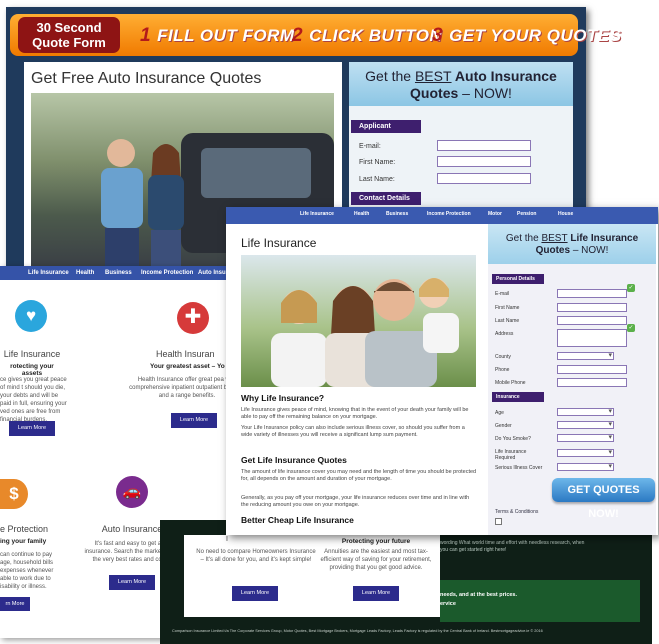 Image resolution: width=659 pixels, height=644 pixels. Describe the element at coordinates (118, 273) in the screenshot. I see `ov-nav-business: Business` at that location.